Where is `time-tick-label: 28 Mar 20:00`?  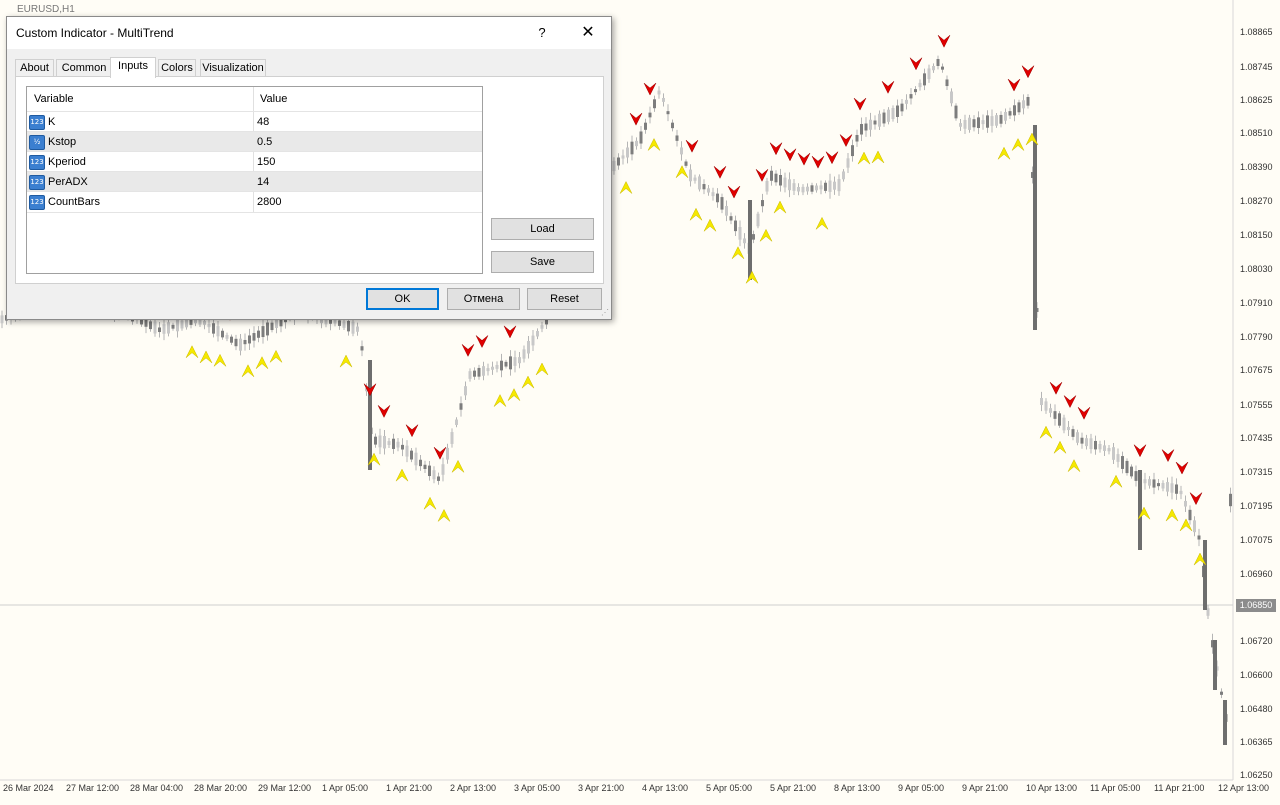
time-tick-label: 28 Mar 20:00 is located at coordinates (221, 788).